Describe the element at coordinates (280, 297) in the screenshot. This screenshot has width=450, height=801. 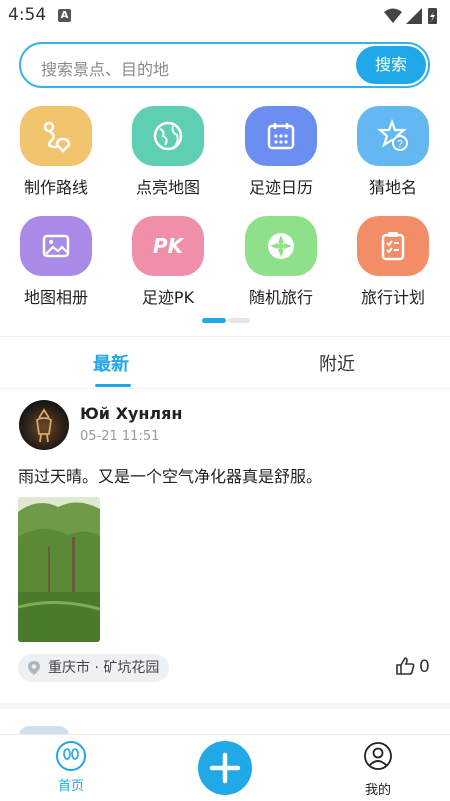
I see `tile-label: 随机旅行` at that location.